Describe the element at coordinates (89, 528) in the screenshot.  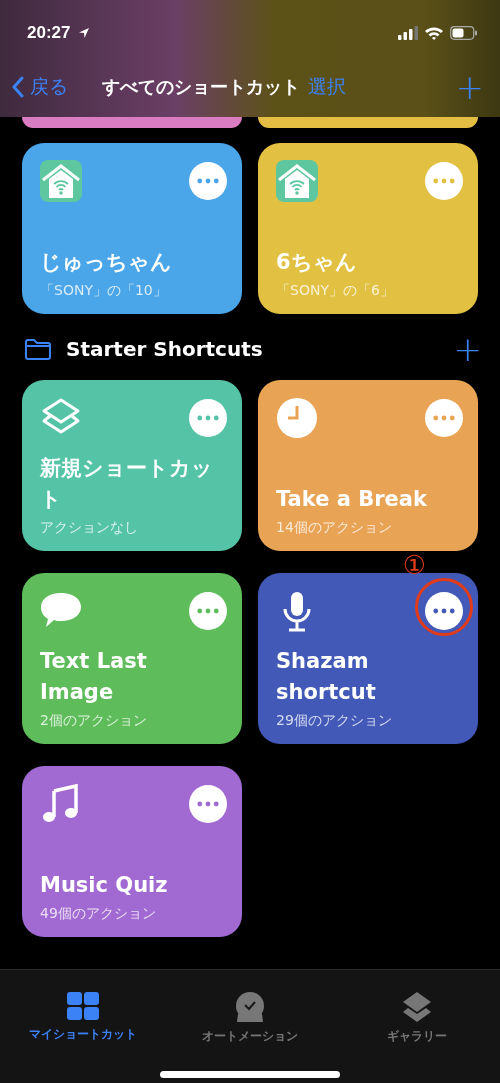
I see `shortcut-subtitle: アクションなし` at that location.